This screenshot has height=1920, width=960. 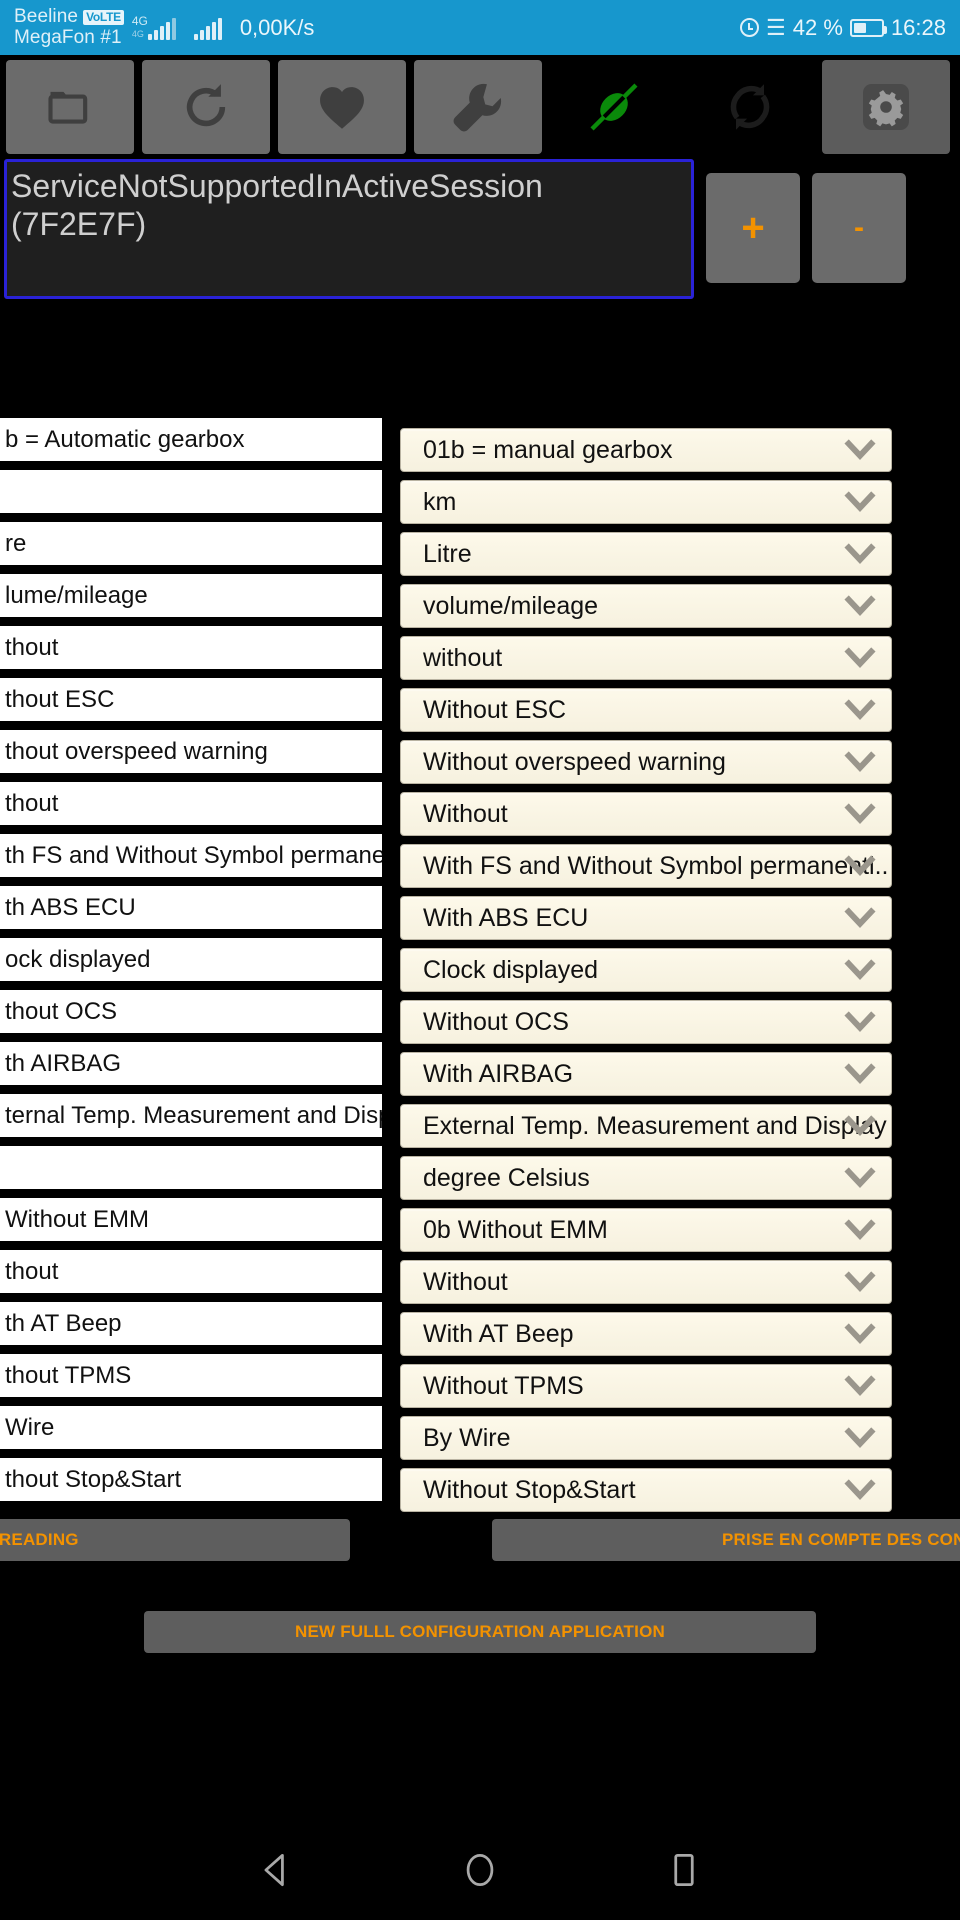 I want to click on new-config-spinner: 01b = manual gearbox, so click(x=646, y=450).